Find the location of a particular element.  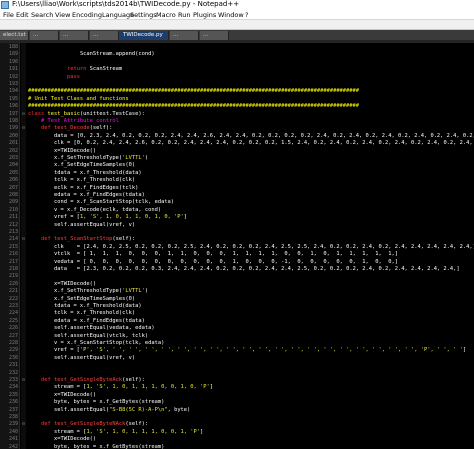

code-line: return ScanStream is located at coordinates (251, 69).